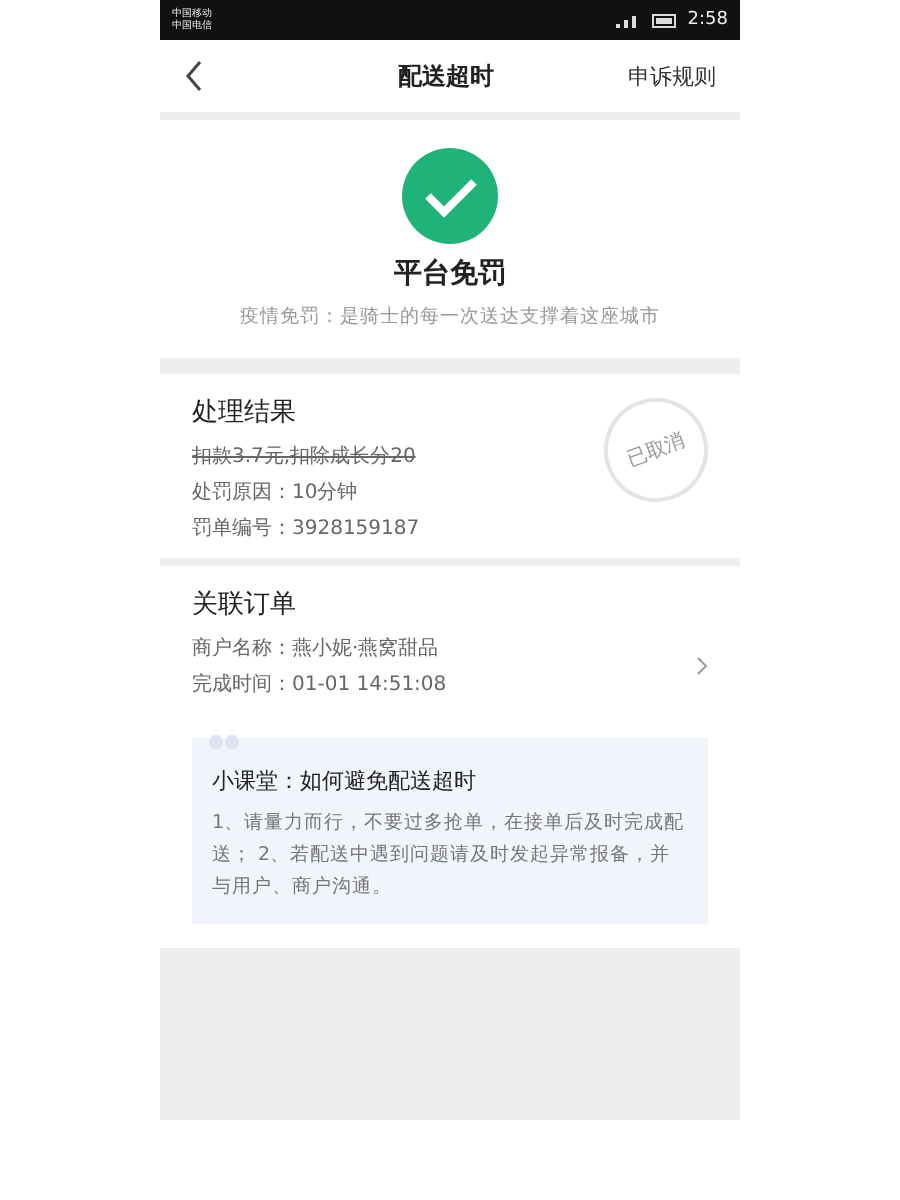  What do you see at coordinates (450, 317) in the screenshot?
I see `result-subtitle: 疫情免罚：是骑士的每一次送达支撑着这座城市` at bounding box center [450, 317].